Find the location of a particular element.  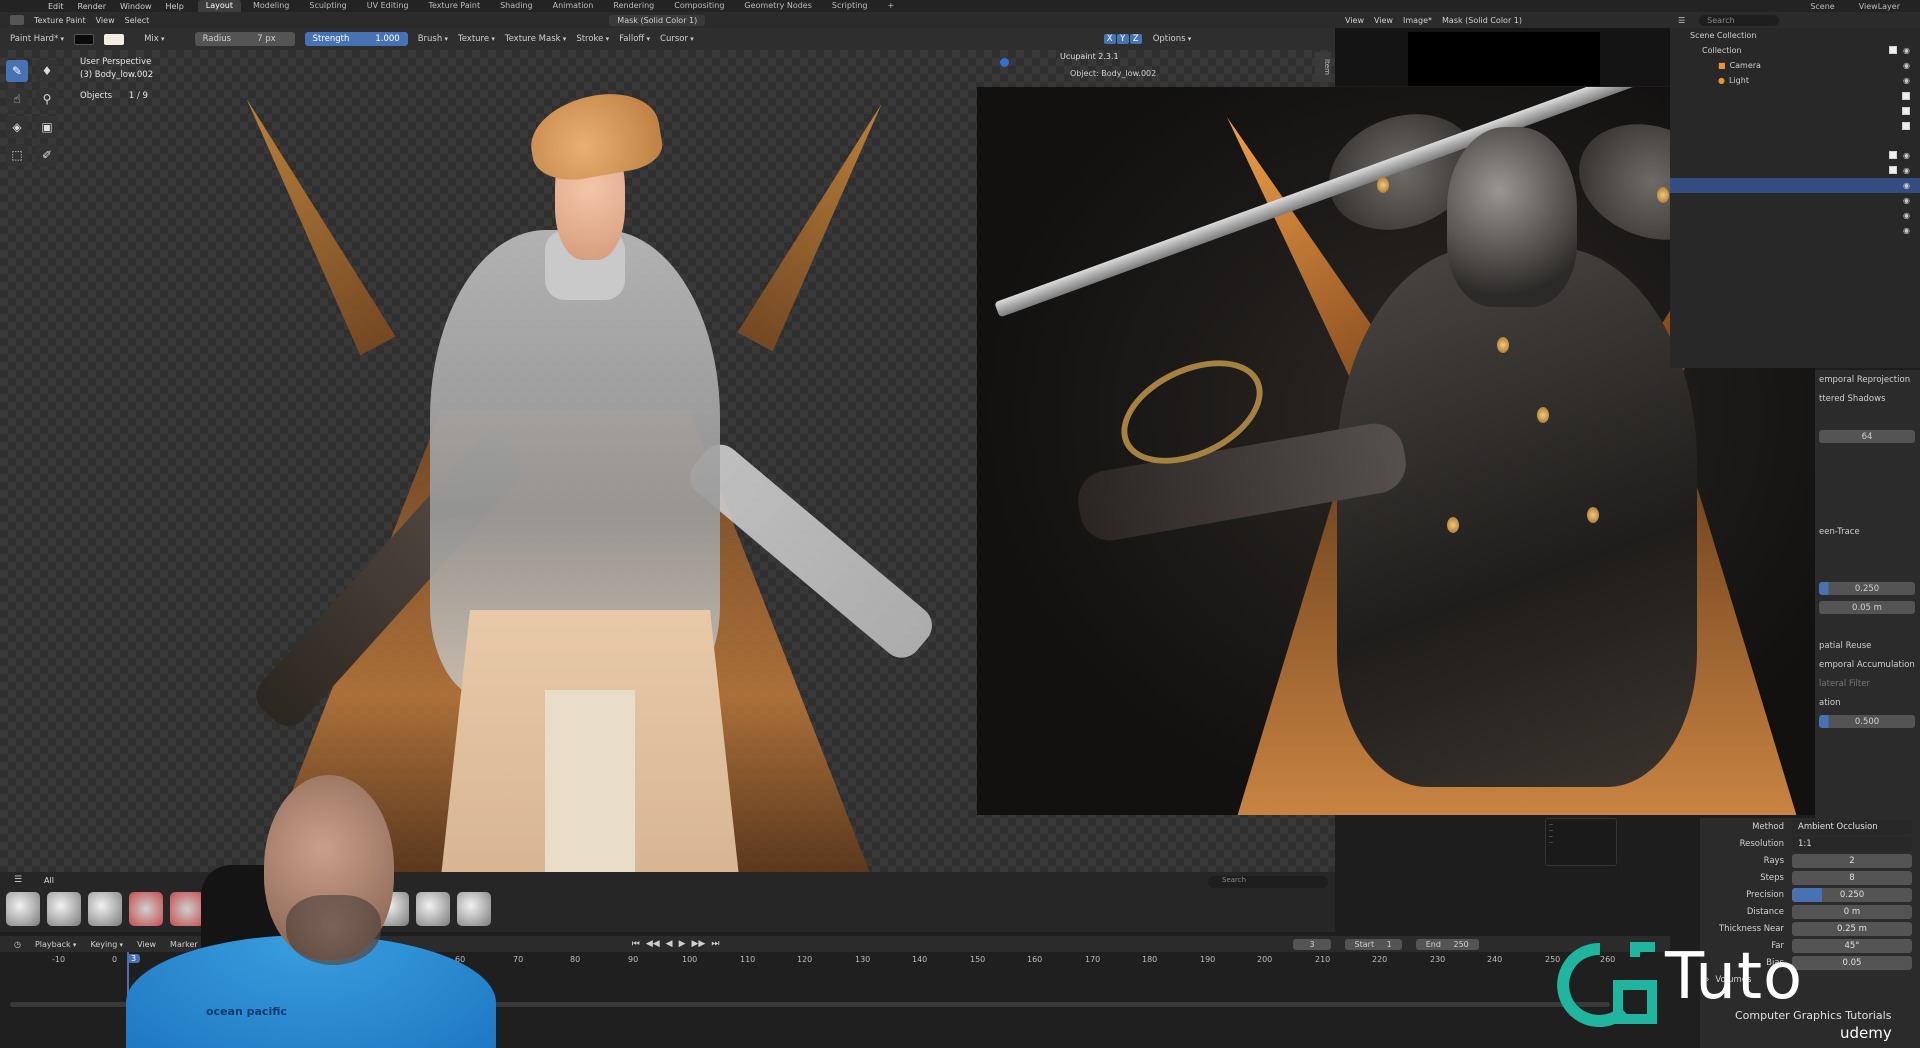

tab-geometry-nodes: Geometry Nodes is located at coordinates (777, 6).